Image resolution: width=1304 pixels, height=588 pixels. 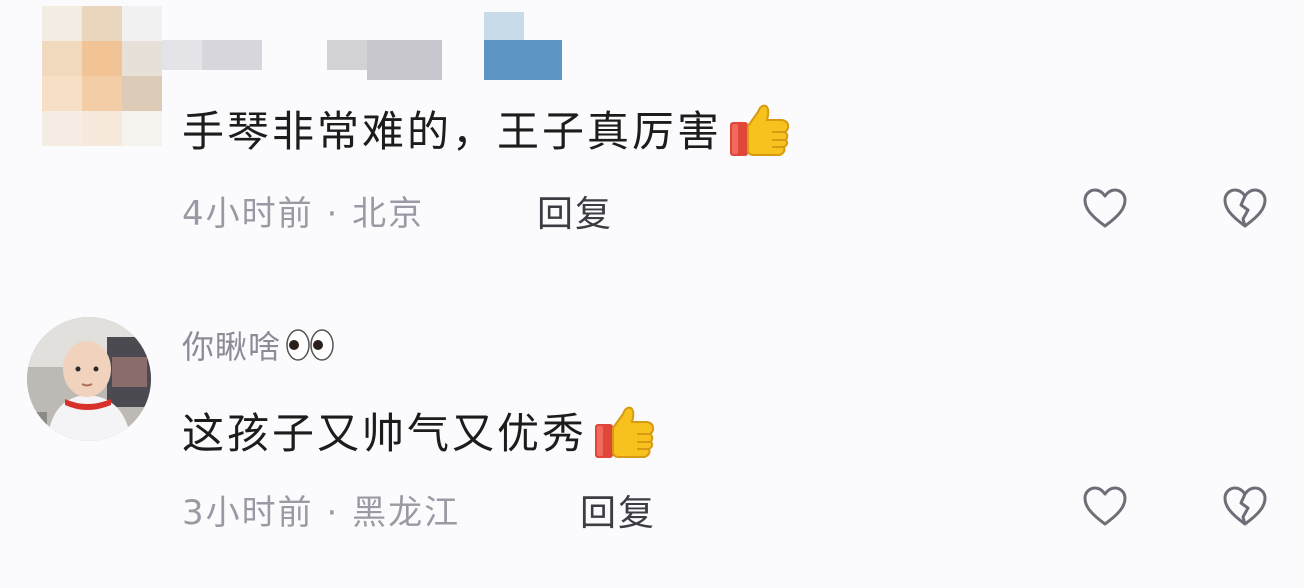 I want to click on username: 你瞅啥, so click(x=258, y=346).